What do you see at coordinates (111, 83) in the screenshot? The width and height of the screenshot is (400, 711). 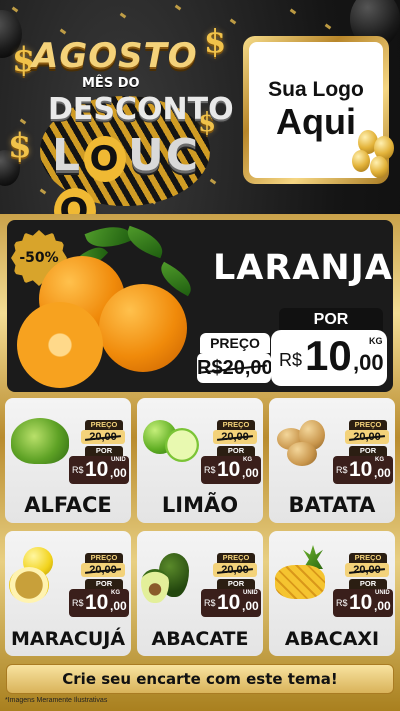 I see `title-mes-do: MÊS DO` at bounding box center [111, 83].